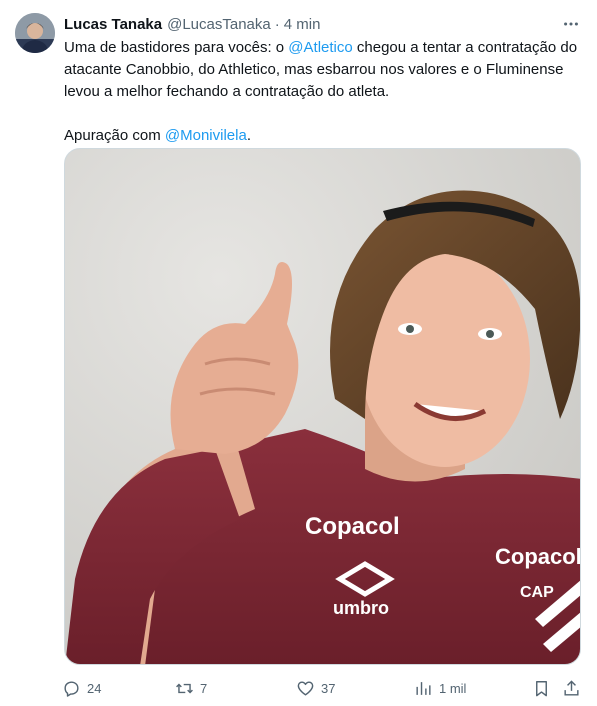  I want to click on share-icon, so click(571, 687).